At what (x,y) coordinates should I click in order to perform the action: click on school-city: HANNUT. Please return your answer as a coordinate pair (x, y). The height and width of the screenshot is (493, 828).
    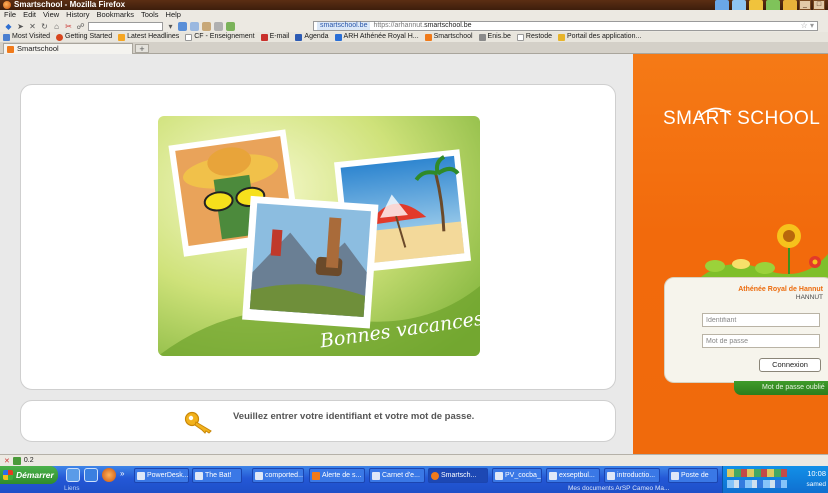
    Looking at the image, I should click on (809, 297).